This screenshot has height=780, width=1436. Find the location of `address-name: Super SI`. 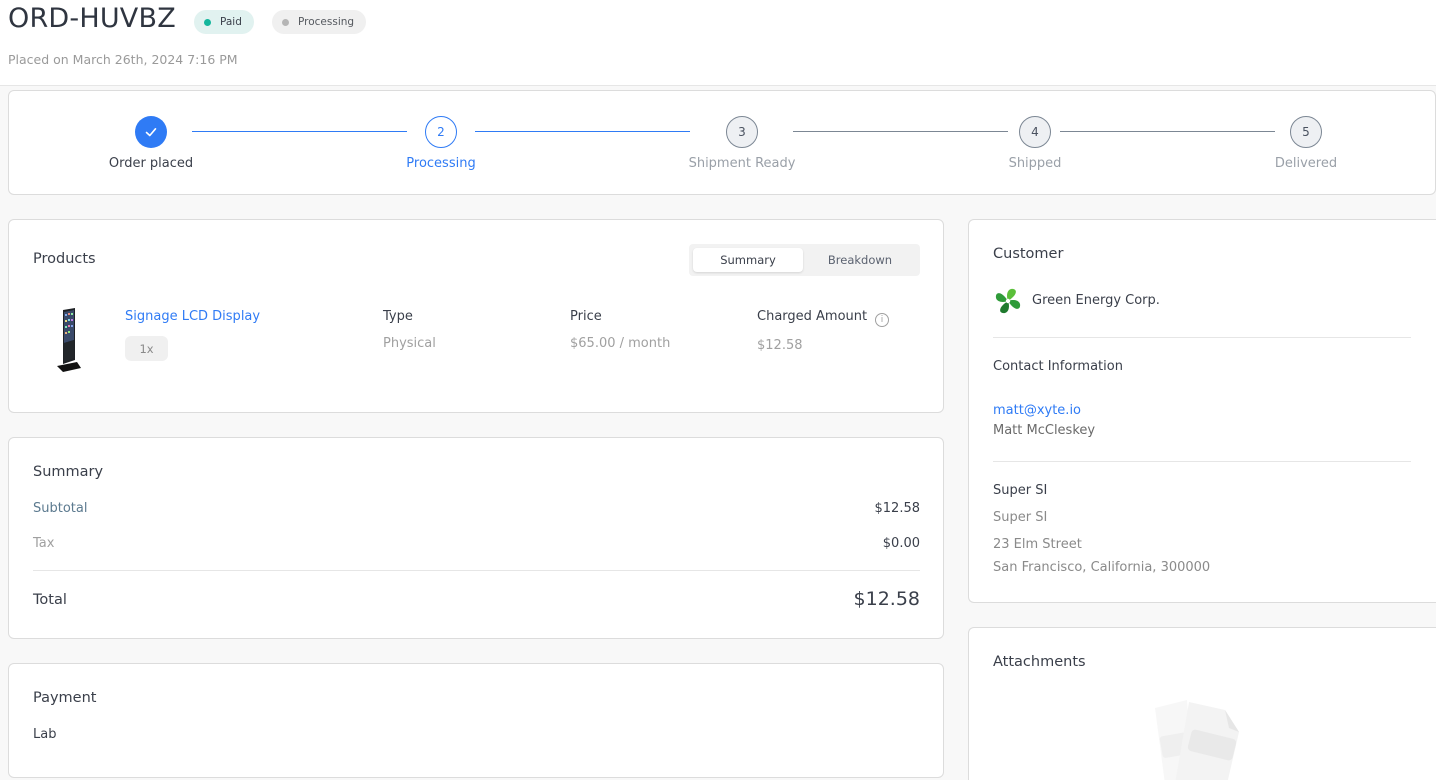

address-name: Super SI is located at coordinates (1020, 517).